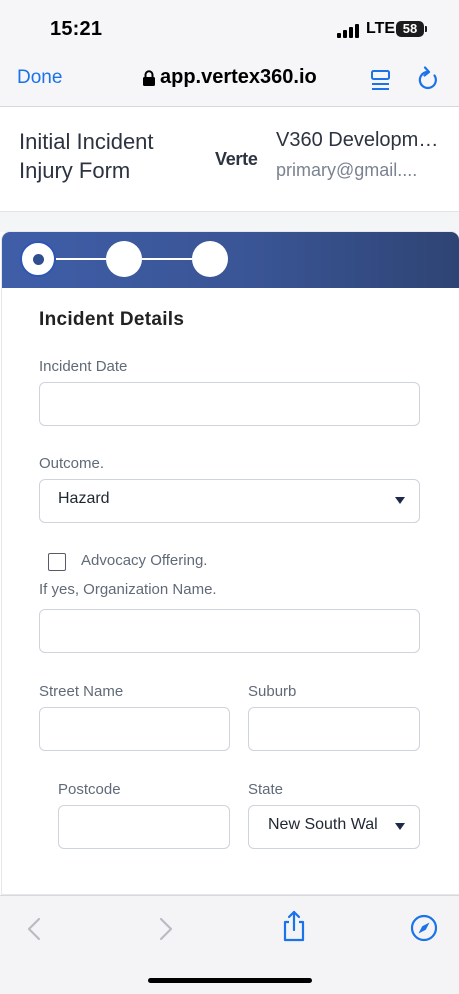 The height and width of the screenshot is (994, 459). What do you see at coordinates (34, 929) in the screenshot?
I see `back-icon` at bounding box center [34, 929].